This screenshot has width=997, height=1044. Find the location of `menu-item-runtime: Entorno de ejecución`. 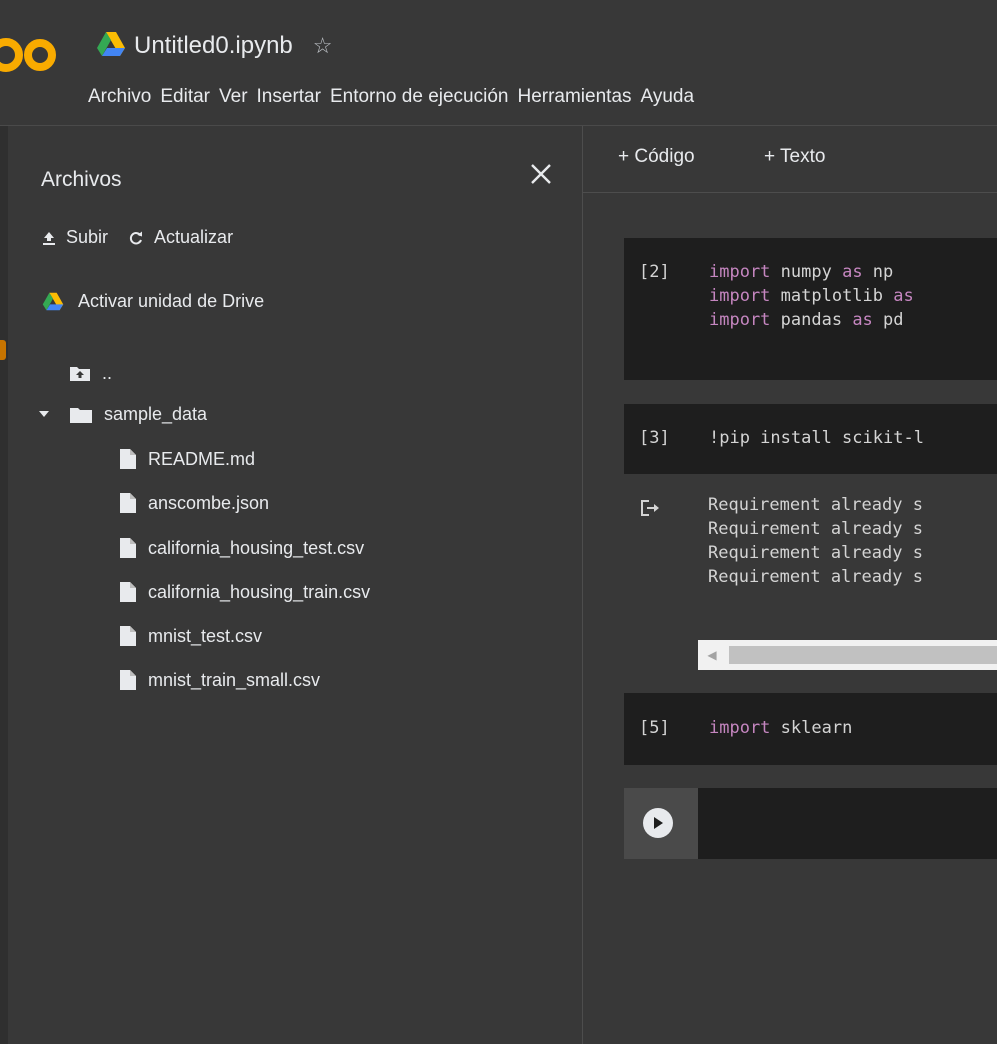

menu-item-runtime: Entorno de ejecución is located at coordinates (419, 97).